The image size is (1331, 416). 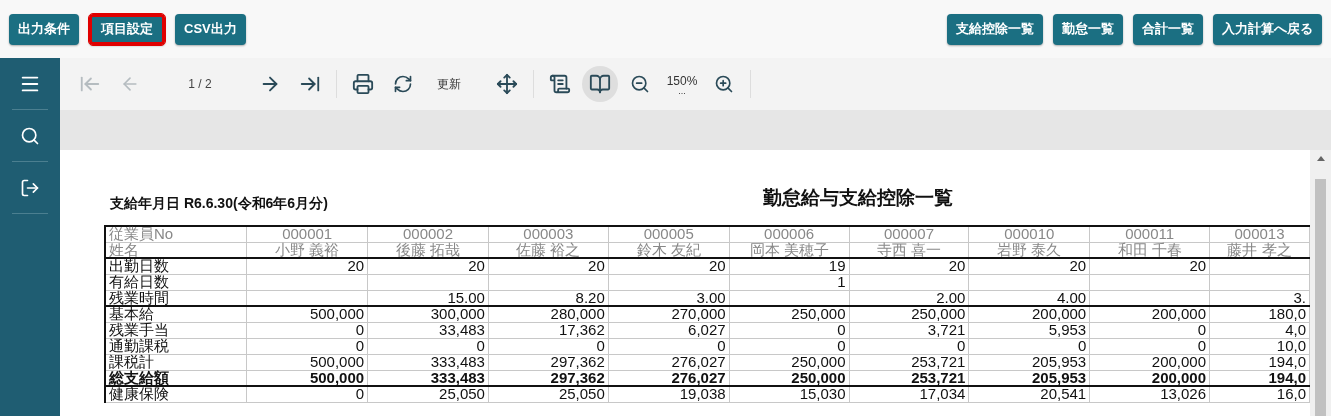 What do you see at coordinates (1029, 234) in the screenshot?
I see `table-cell: 000010` at bounding box center [1029, 234].